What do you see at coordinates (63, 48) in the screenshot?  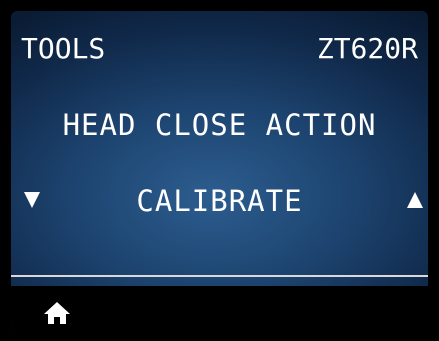 I see `menu-title: TOOLS` at bounding box center [63, 48].